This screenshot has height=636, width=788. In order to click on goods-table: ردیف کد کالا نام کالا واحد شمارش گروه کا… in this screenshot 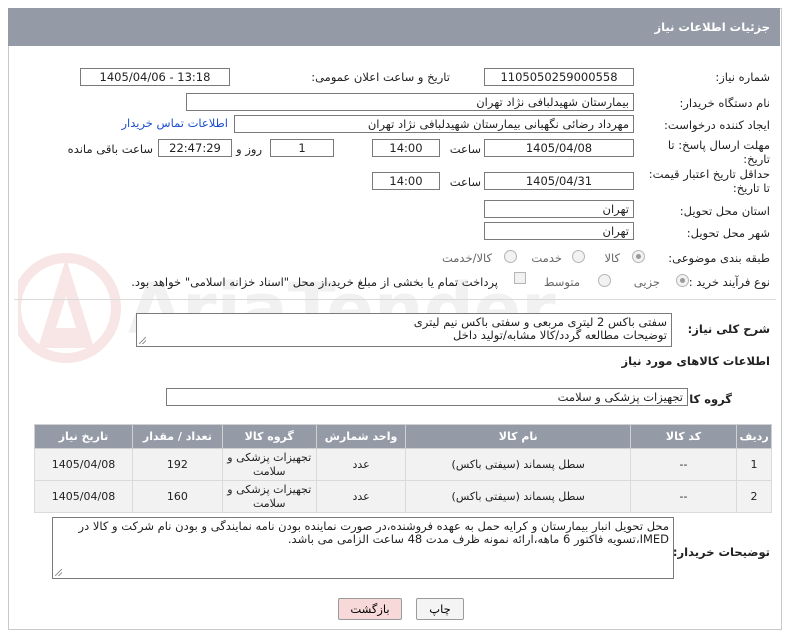, I will do `click(403, 468)`.